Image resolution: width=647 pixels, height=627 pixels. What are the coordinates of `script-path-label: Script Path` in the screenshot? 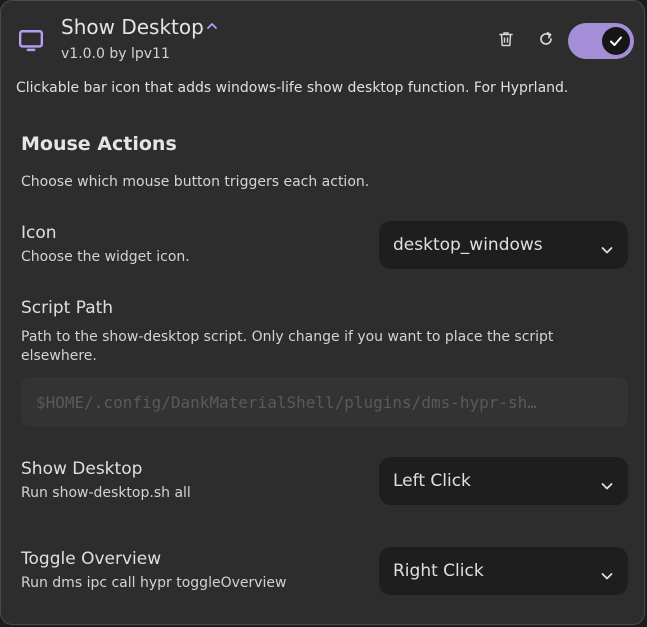 It's located at (67, 308).